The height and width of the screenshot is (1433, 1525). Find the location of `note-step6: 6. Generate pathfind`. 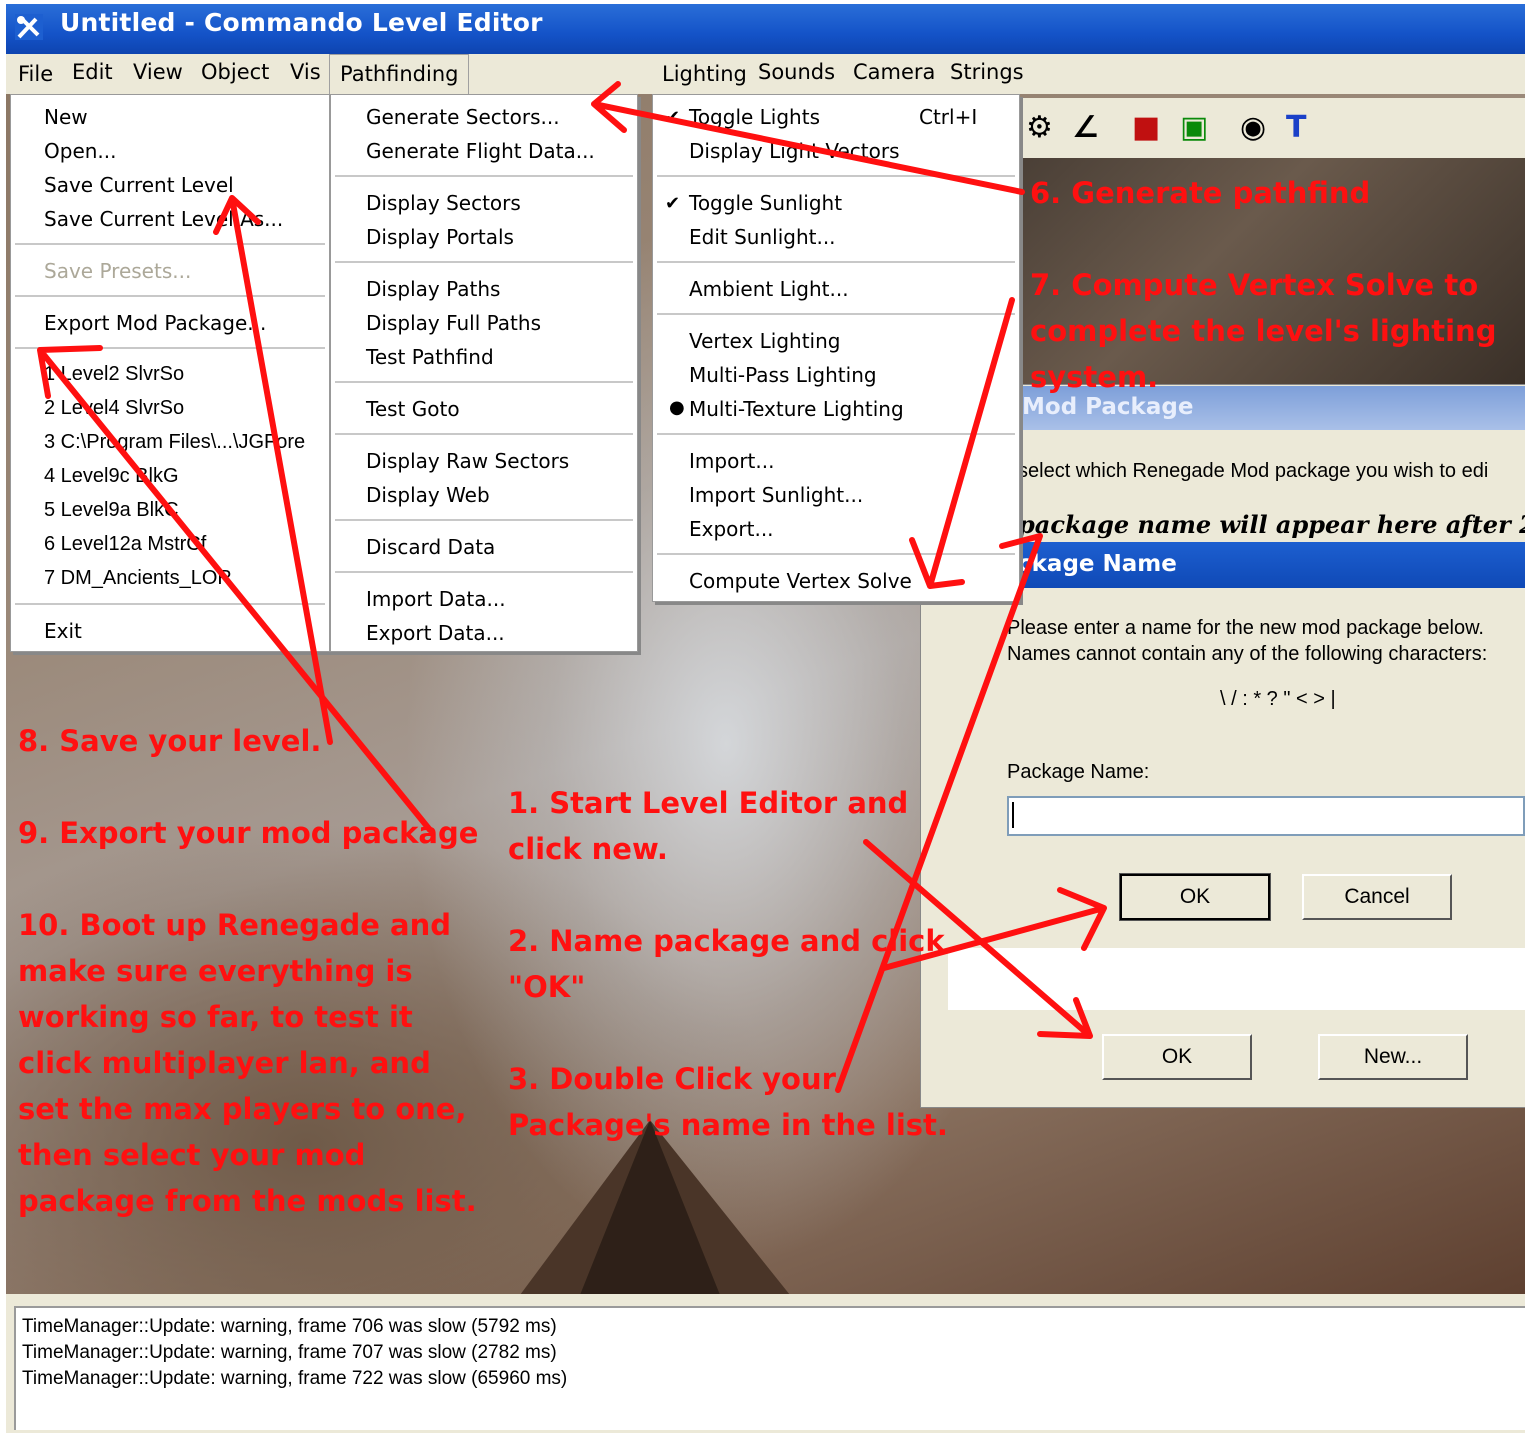

note-step6: 6. Generate pathfind is located at coordinates (1200, 193).